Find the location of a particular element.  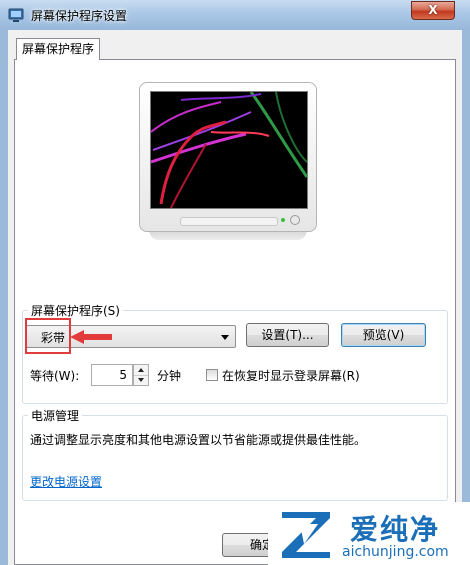

resume-logon-label: 在恢复时显示登录屏幕(R) is located at coordinates (291, 375).